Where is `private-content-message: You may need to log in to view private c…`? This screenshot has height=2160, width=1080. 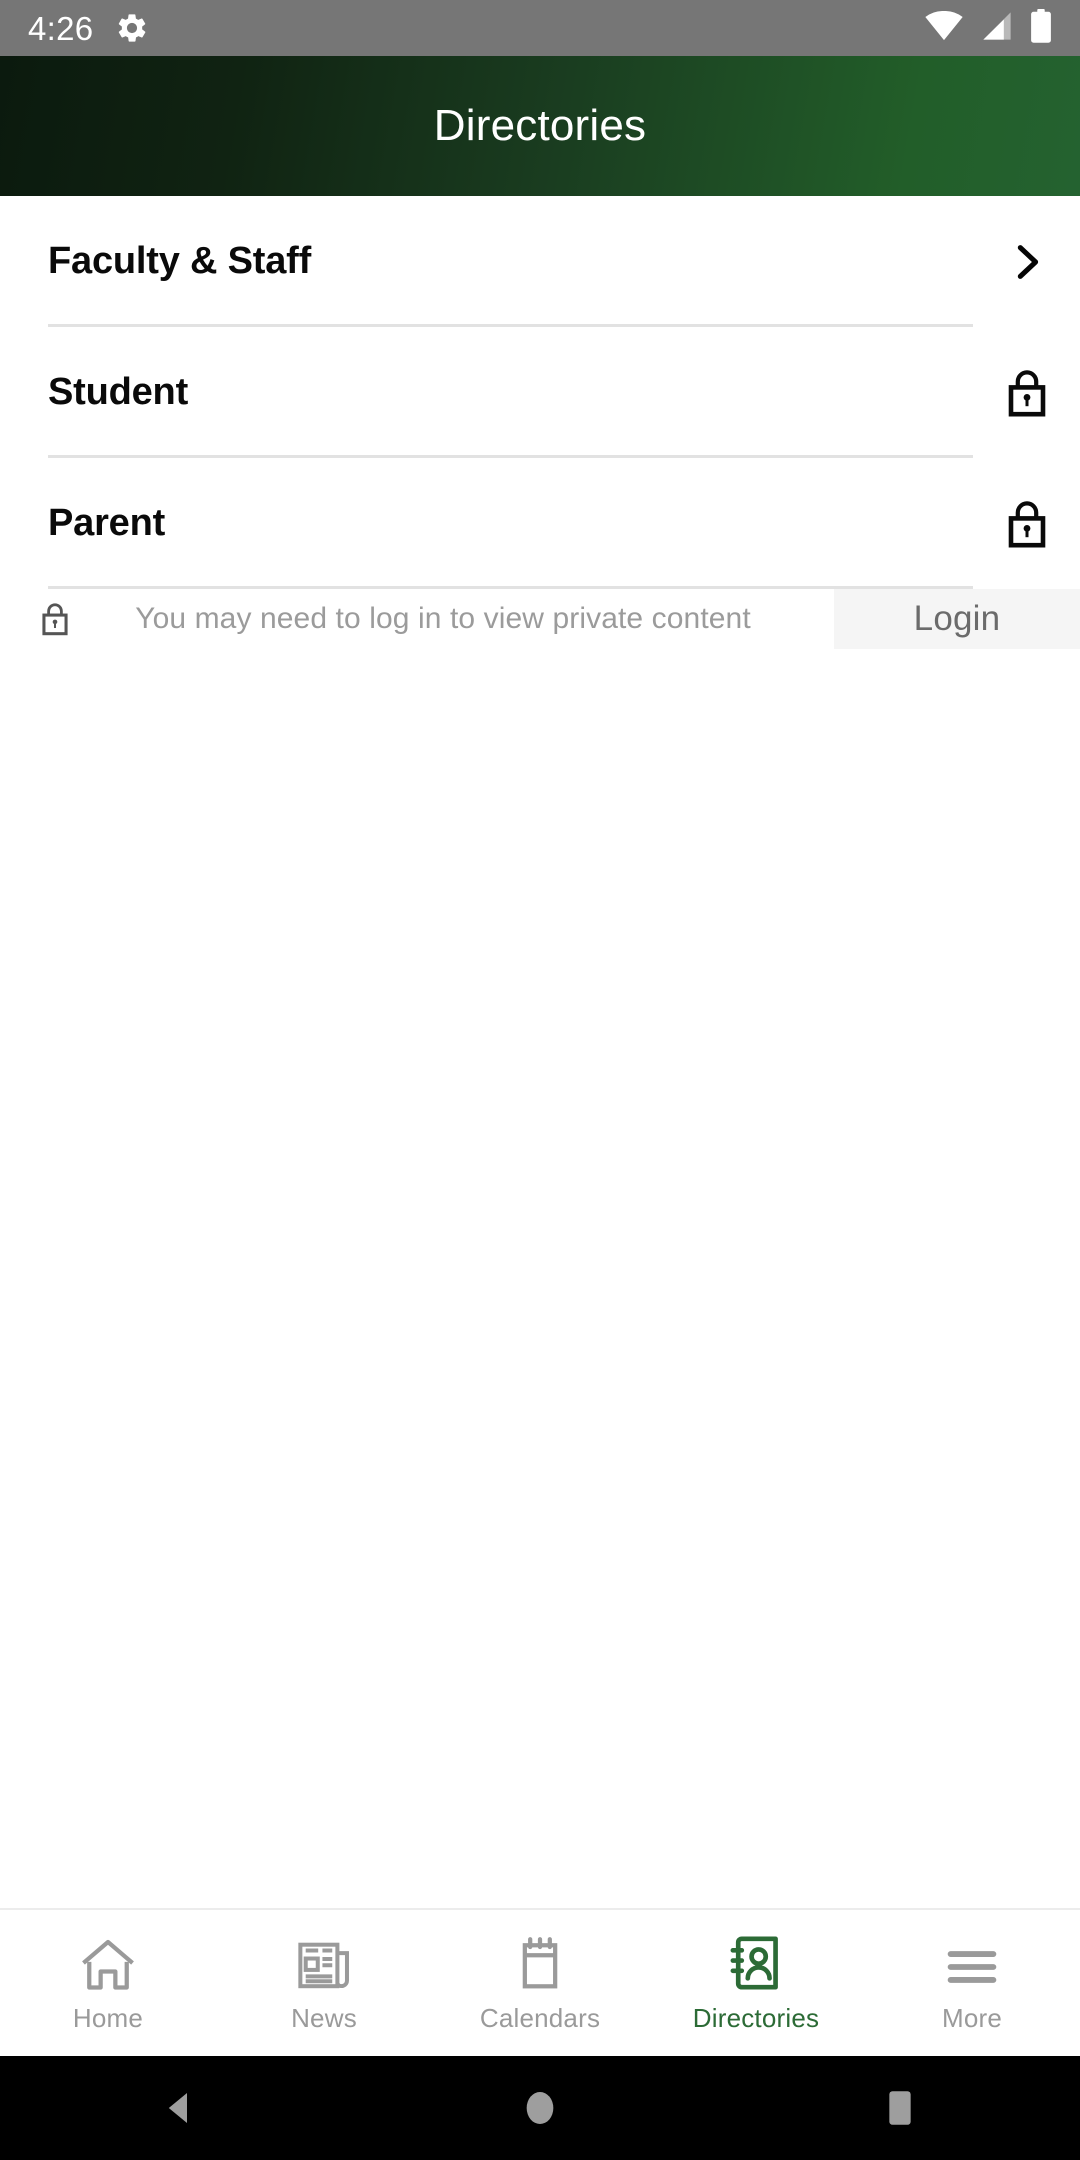 private-content-message: You may need to log in to view private c… is located at coordinates (443, 618).